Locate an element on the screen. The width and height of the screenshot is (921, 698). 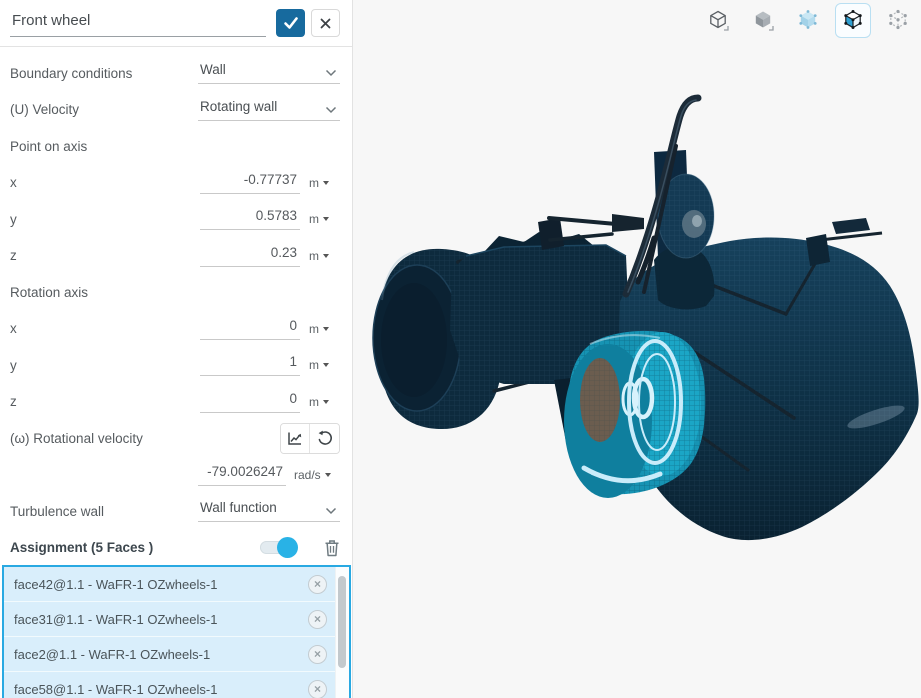
rotation-z-row: z 0 m is located at coordinates (175, 402).